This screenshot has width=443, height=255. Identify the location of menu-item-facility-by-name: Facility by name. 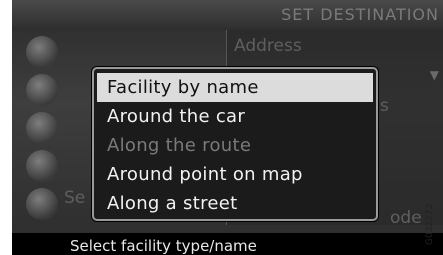
(235, 87).